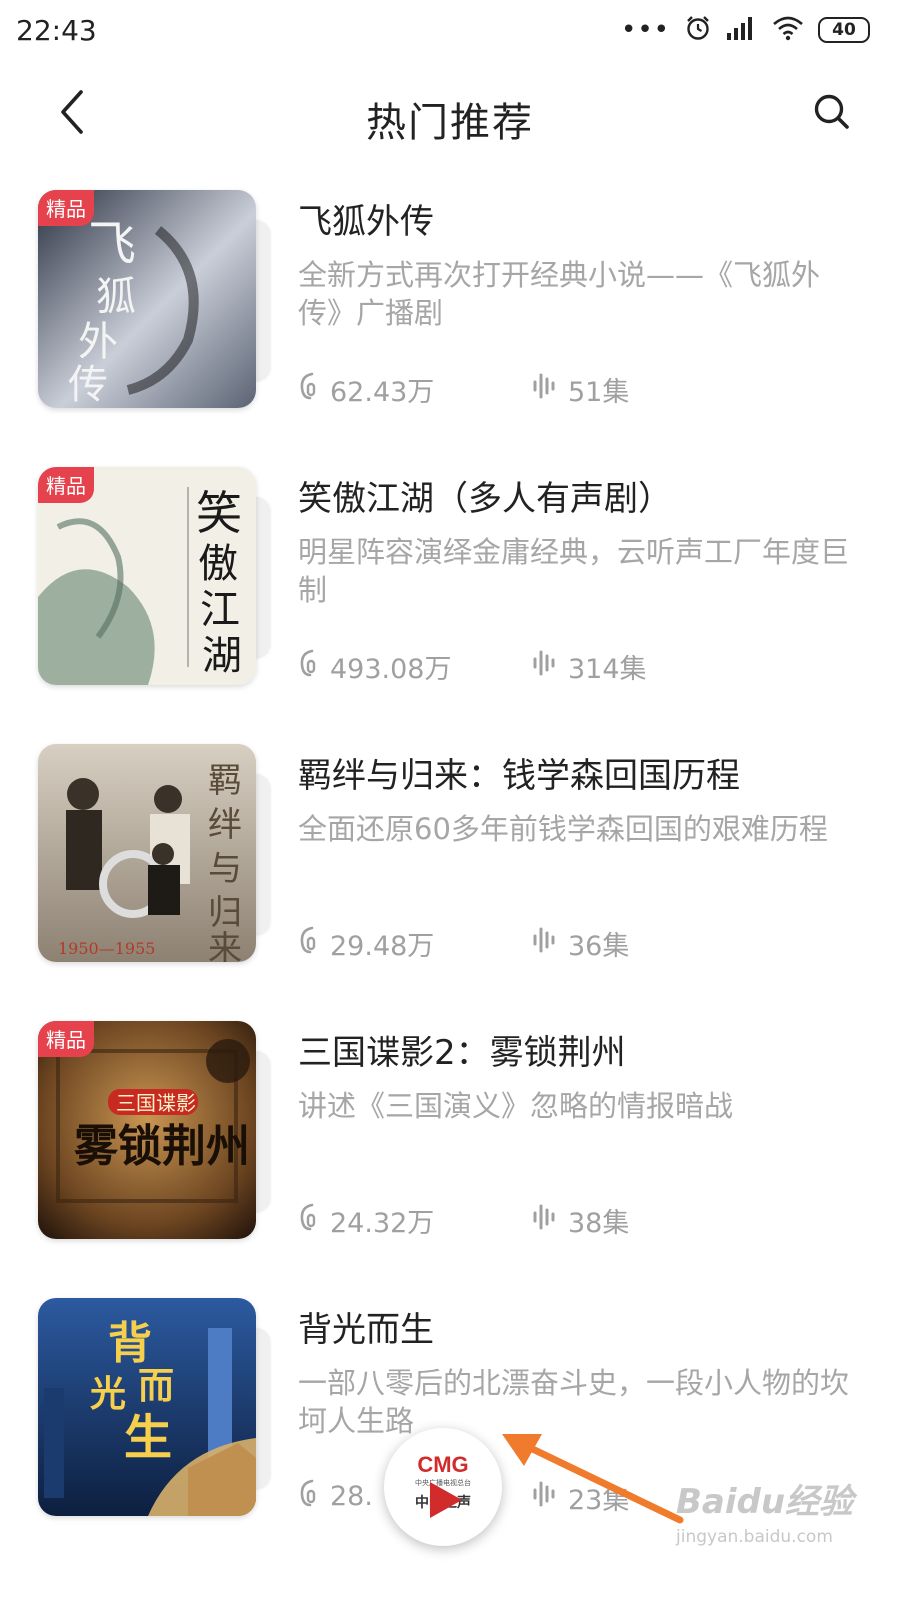 The image size is (900, 1600). Describe the element at coordinates (698, 30) in the screenshot. I see `alarm-icon` at that location.